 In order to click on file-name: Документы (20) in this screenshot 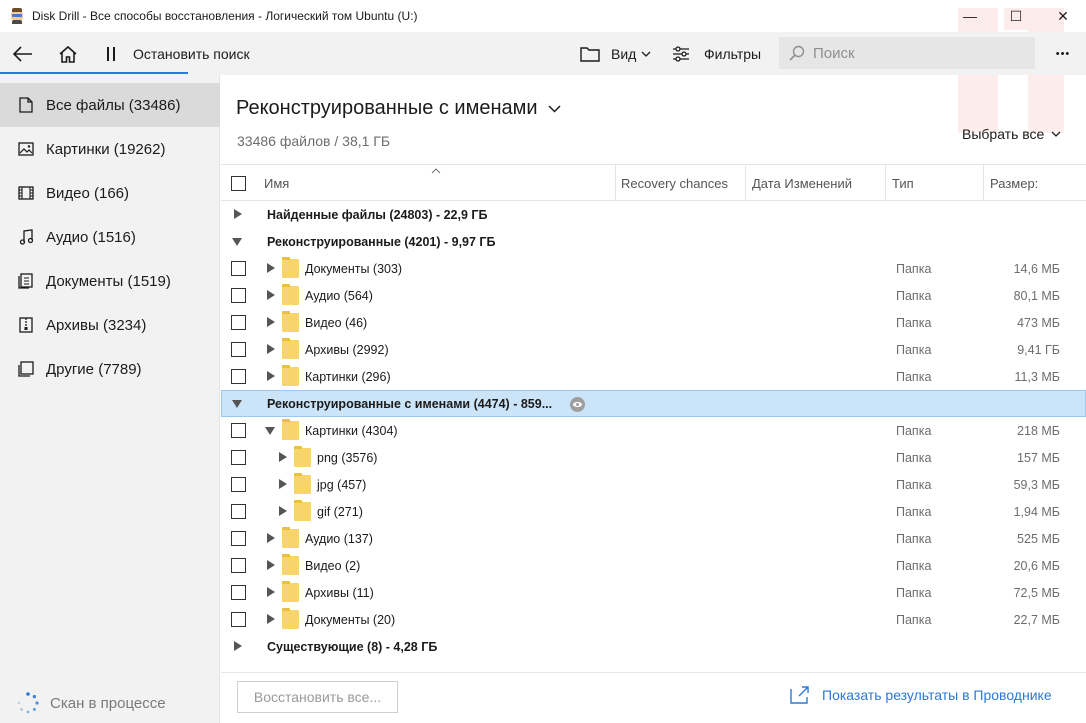, I will do `click(350, 619)`.